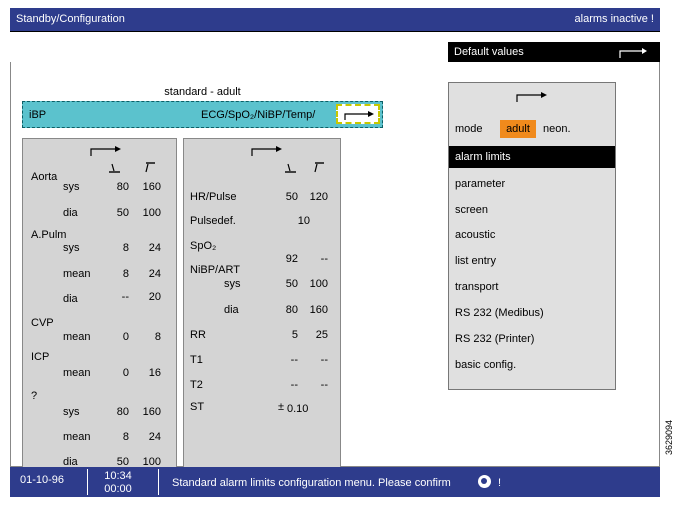  What do you see at coordinates (196, 385) in the screenshot?
I see `param-t2: T2` at bounding box center [196, 385].